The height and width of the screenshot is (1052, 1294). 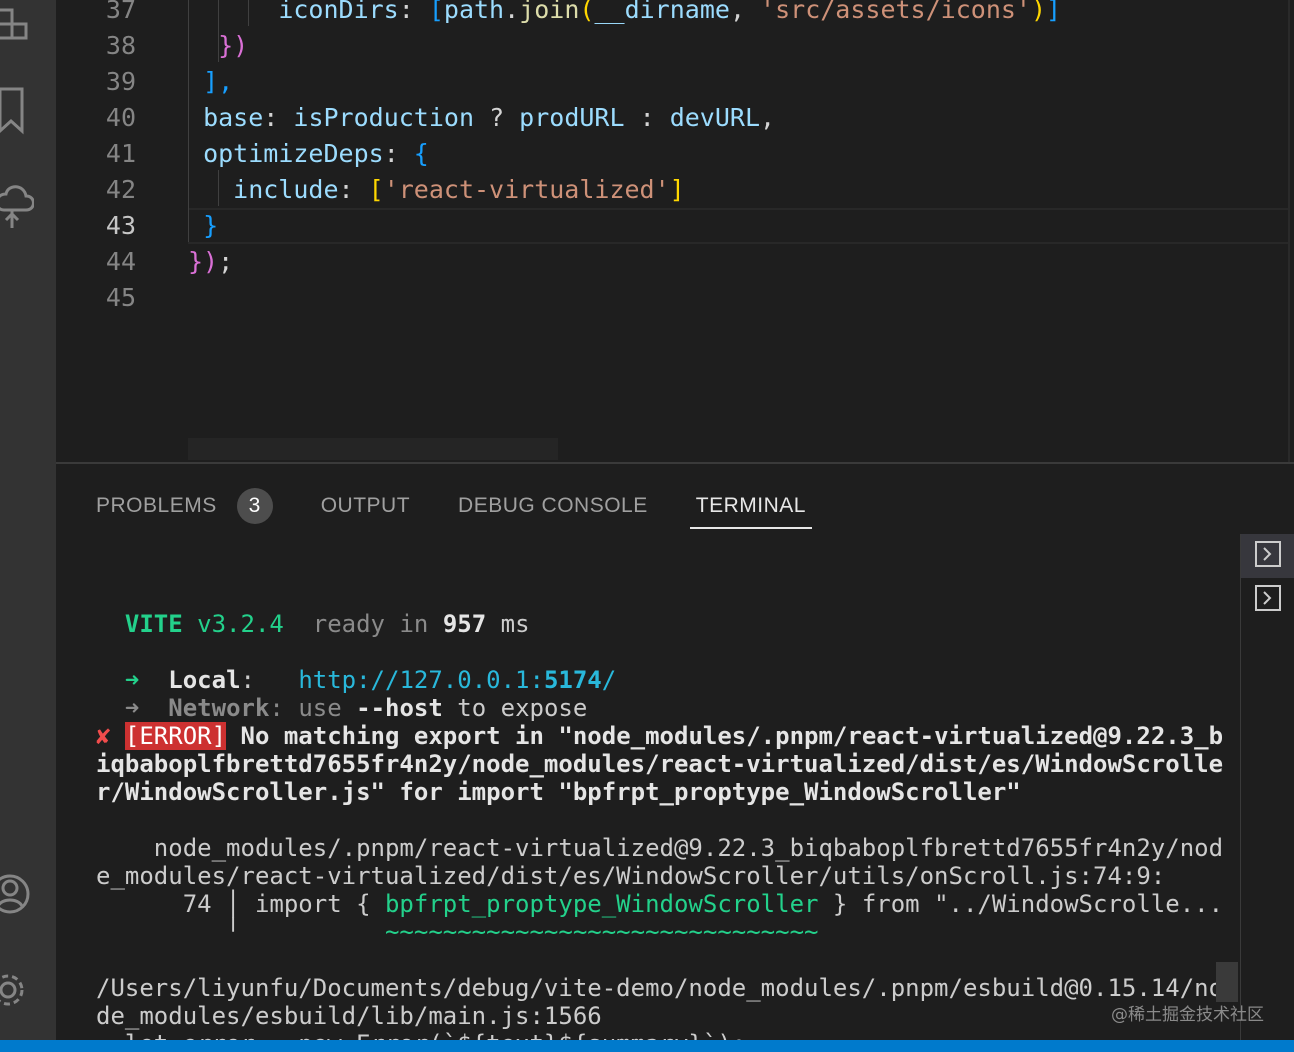 I want to click on status-bar, so click(x=647, y=1046).